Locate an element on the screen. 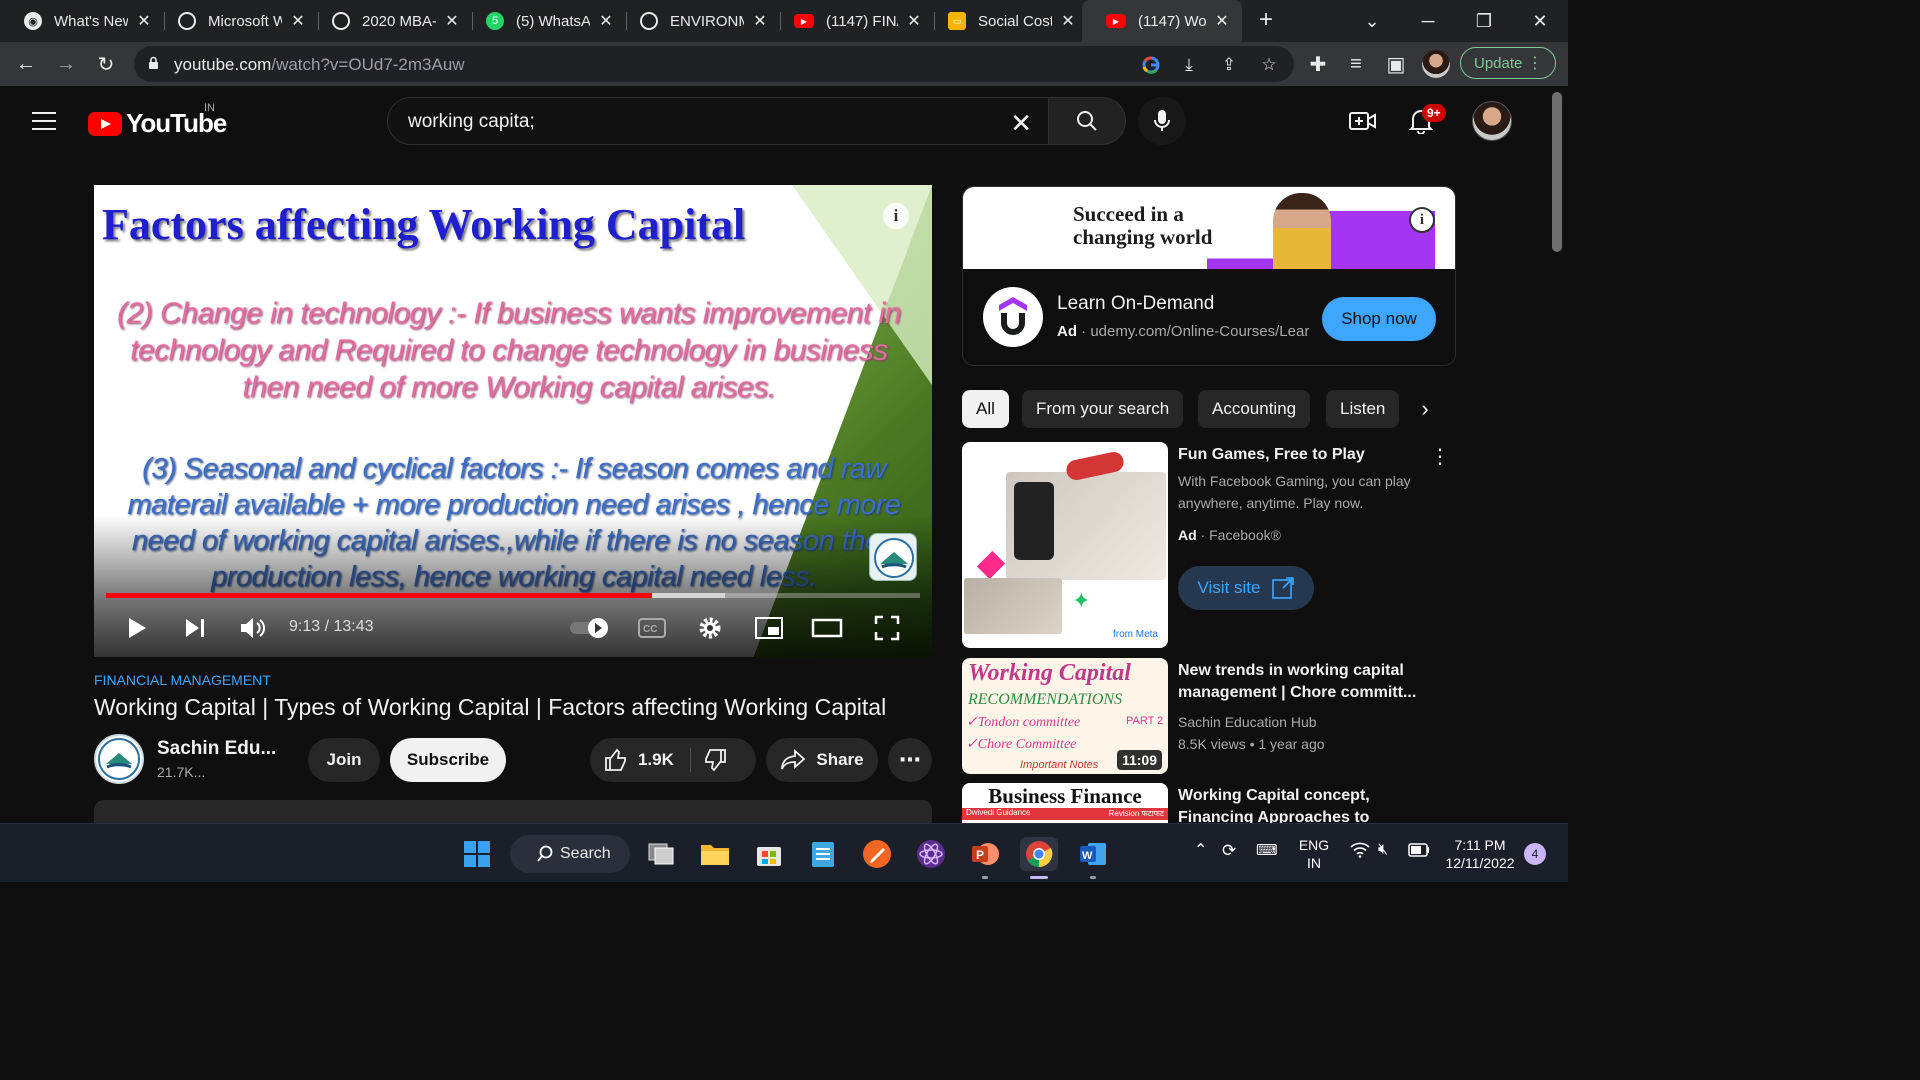  recommendation-title: Fun Games, Free to Play is located at coordinates (1307, 455).